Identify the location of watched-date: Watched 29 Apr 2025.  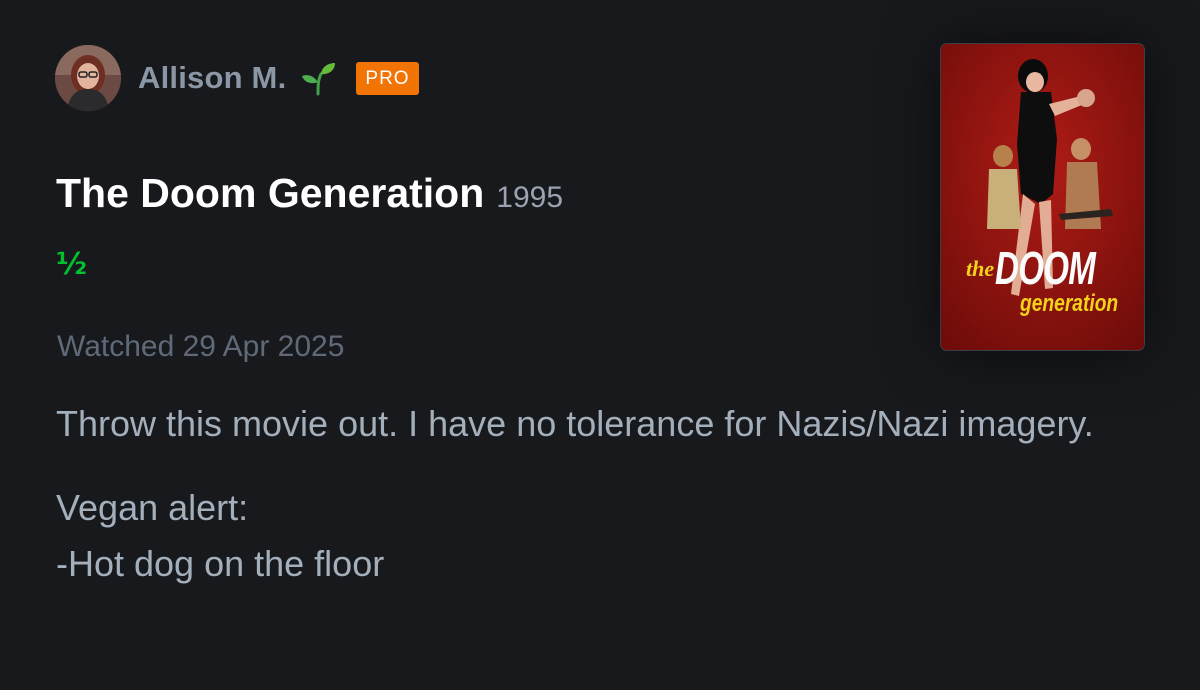
(201, 346).